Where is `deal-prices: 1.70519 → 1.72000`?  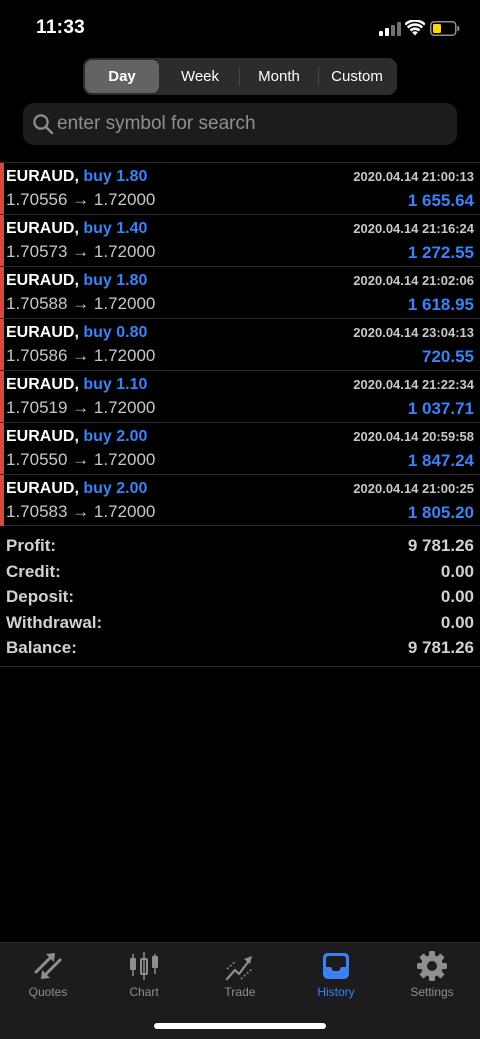
deal-prices: 1.70519 → 1.72000 is located at coordinates (81, 407).